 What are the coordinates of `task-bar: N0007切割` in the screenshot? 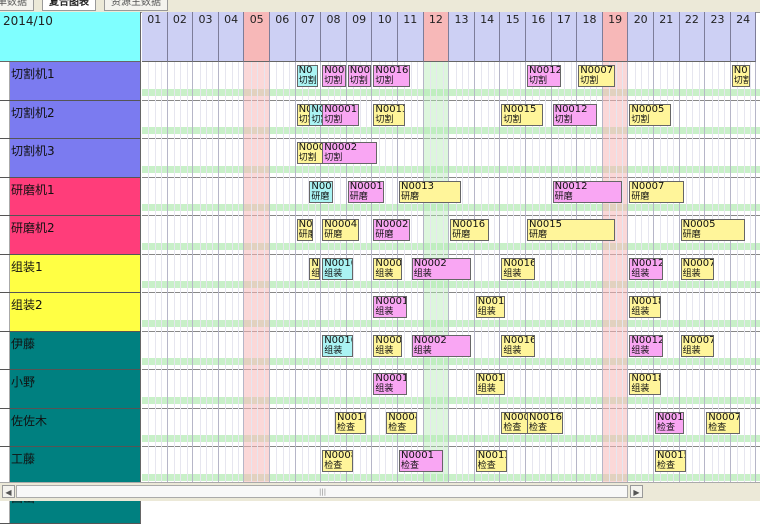 It's located at (596, 76).